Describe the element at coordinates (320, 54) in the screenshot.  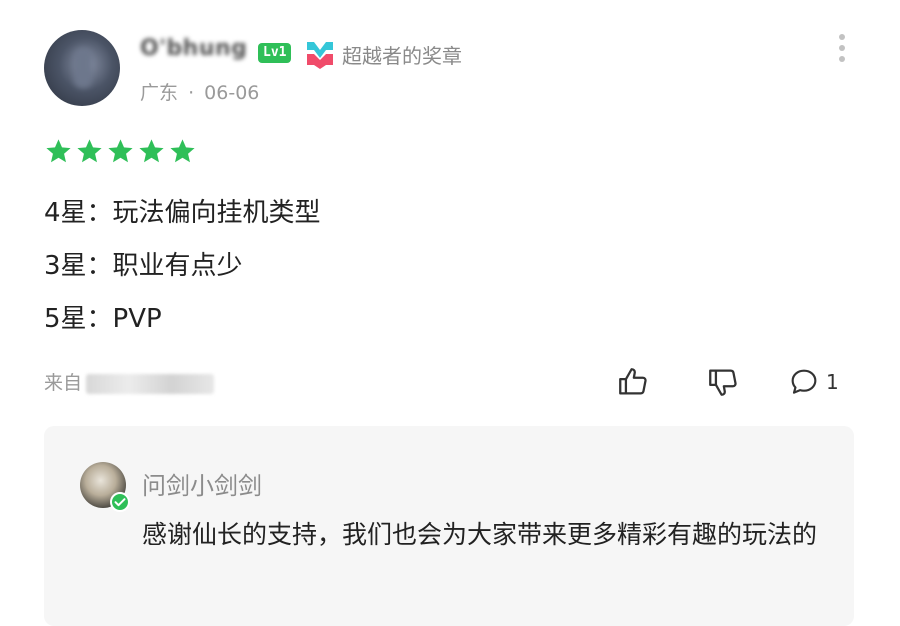
I see `medal-icon` at that location.